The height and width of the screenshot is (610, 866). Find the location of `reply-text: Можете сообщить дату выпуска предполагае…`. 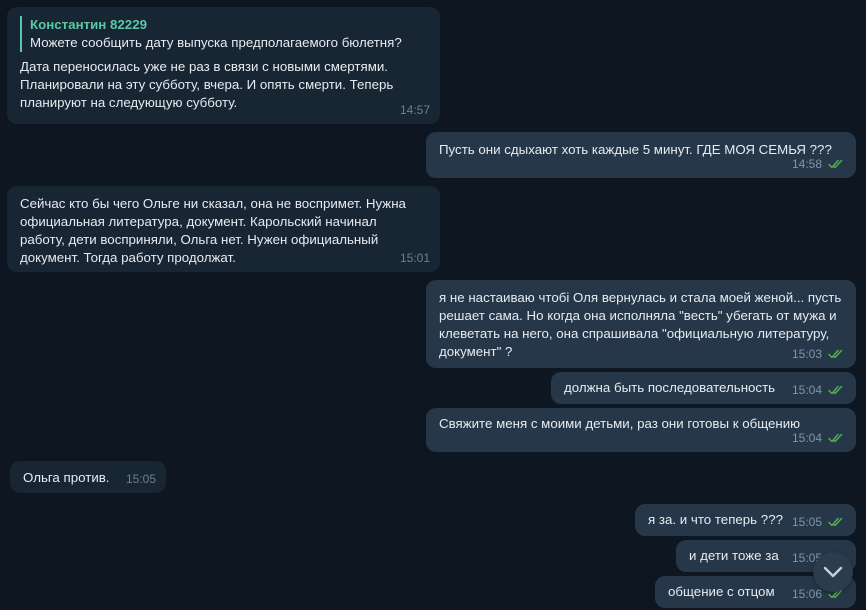

reply-text: Можете сообщить дату выпуска предполагае… is located at coordinates (216, 42).